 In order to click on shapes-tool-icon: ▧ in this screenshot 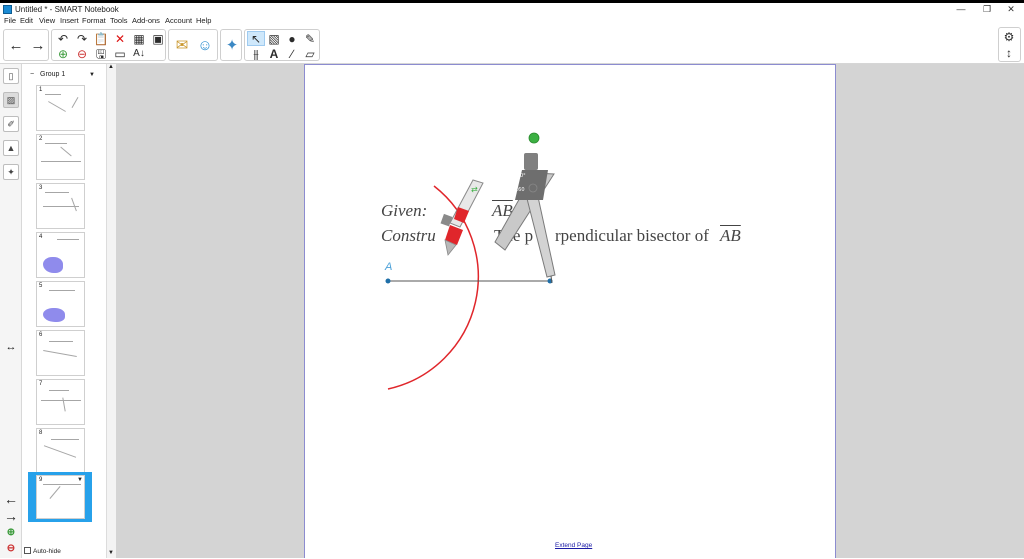, I will do `click(274, 38)`.